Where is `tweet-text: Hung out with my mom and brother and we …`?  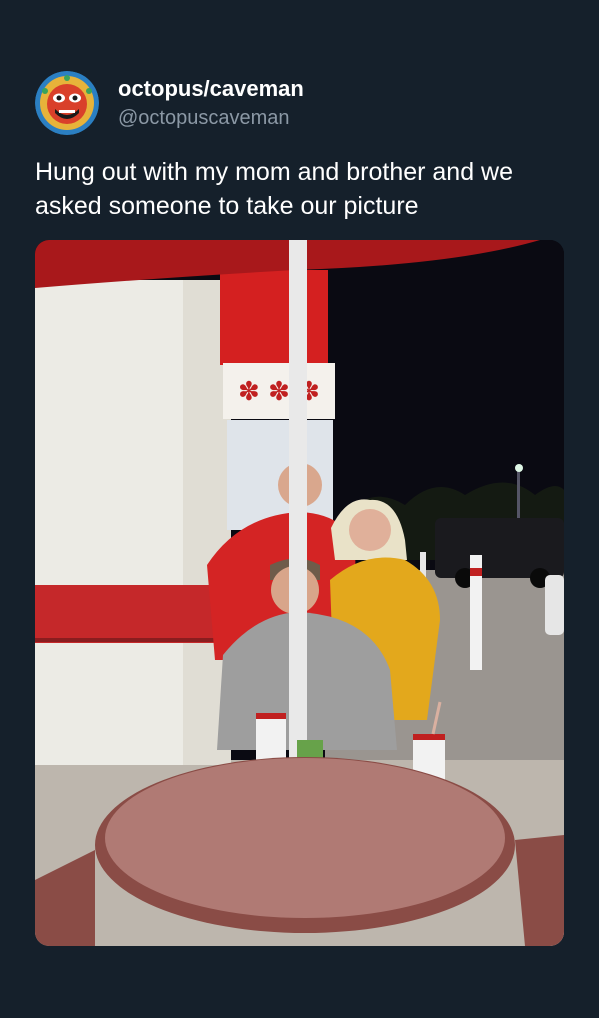 tweet-text: Hung out with my mom and brother and we … is located at coordinates (274, 189).